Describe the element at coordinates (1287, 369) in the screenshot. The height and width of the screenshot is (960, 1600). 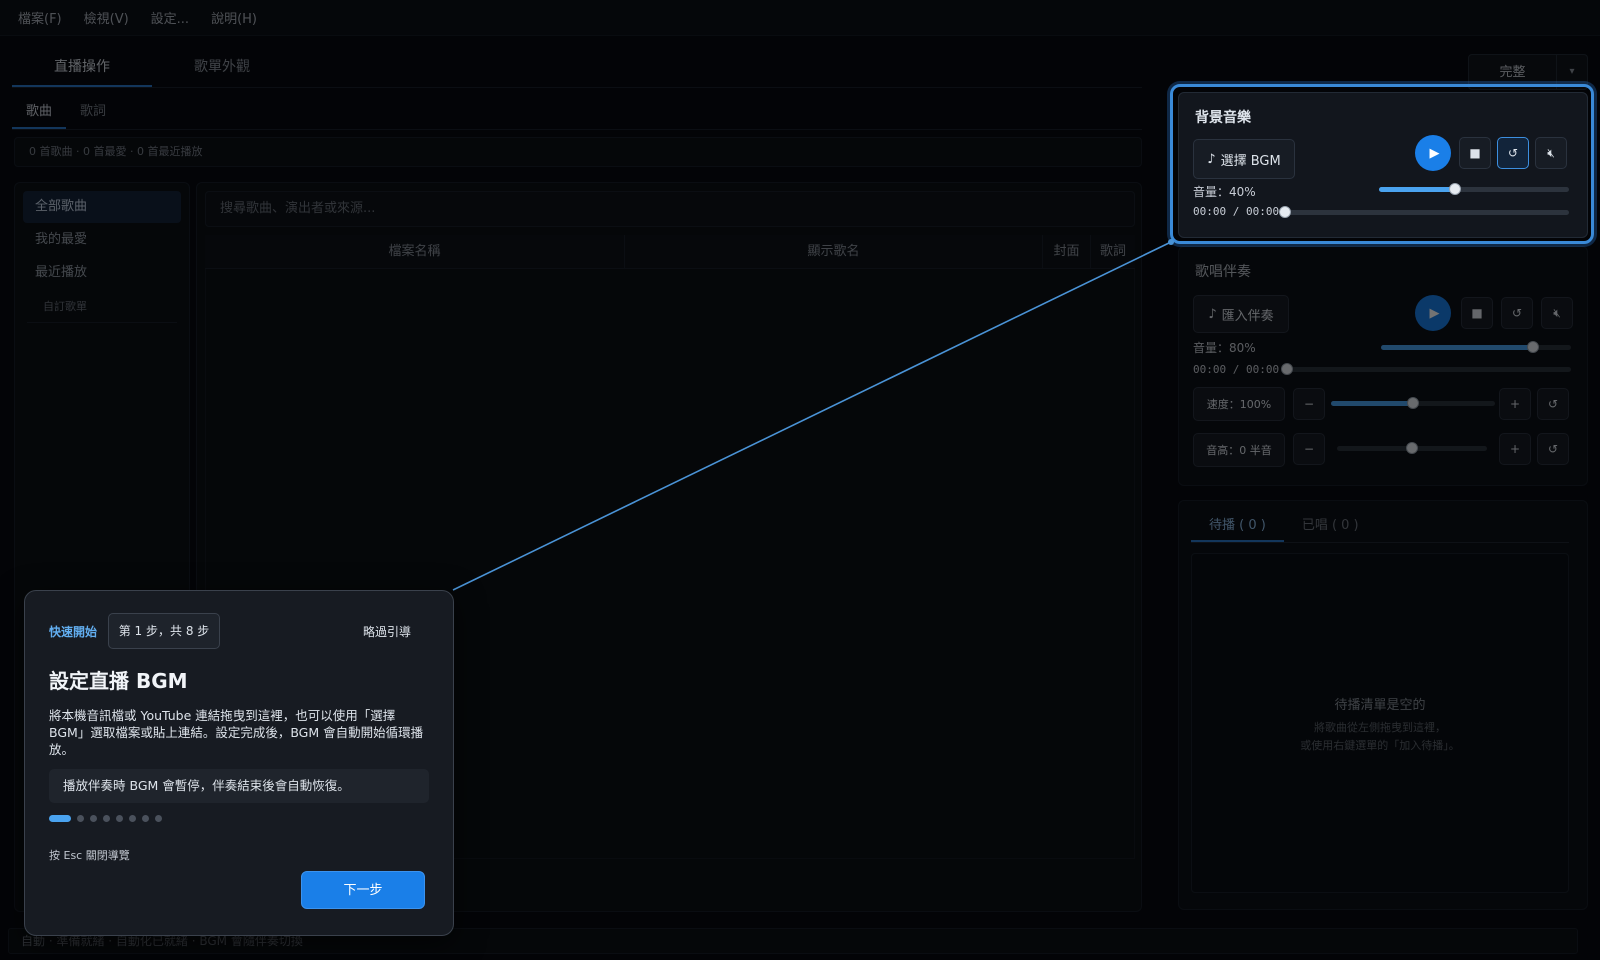
I see `karaoke-seek-handle` at that location.